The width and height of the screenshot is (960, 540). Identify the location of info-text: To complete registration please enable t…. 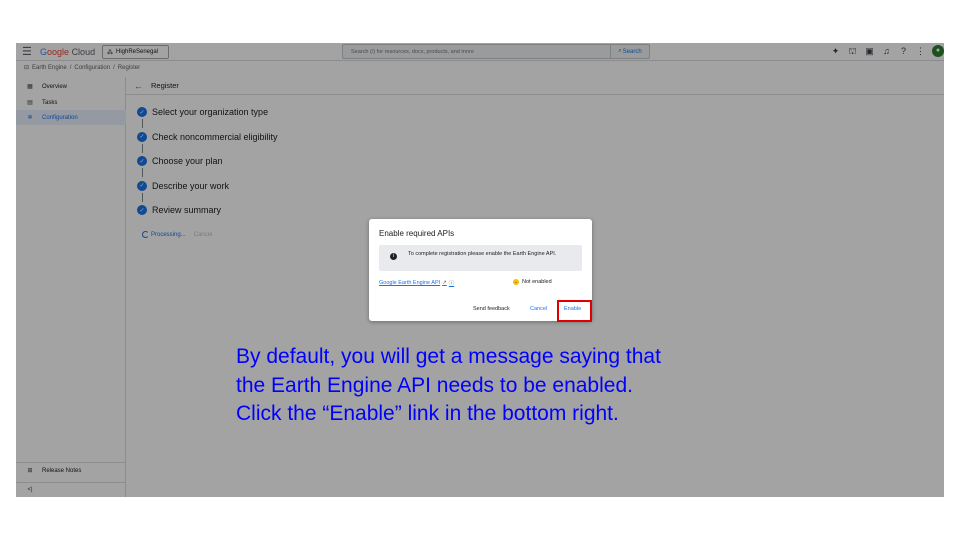
(482, 254).